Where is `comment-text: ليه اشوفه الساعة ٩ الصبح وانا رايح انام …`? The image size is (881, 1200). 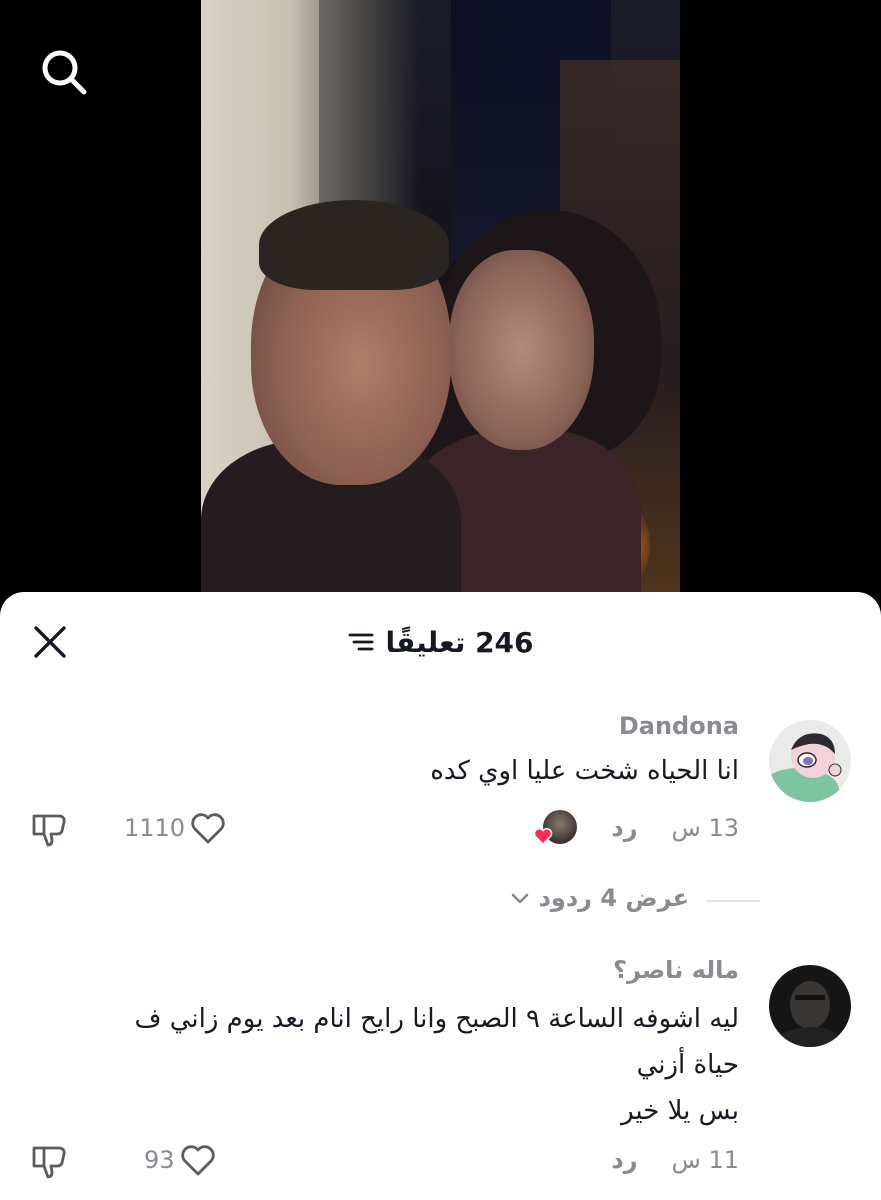
comment-text: ليه اشوفه الساعة ٩ الصبح وانا رايح انام … is located at coordinates (437, 1065).